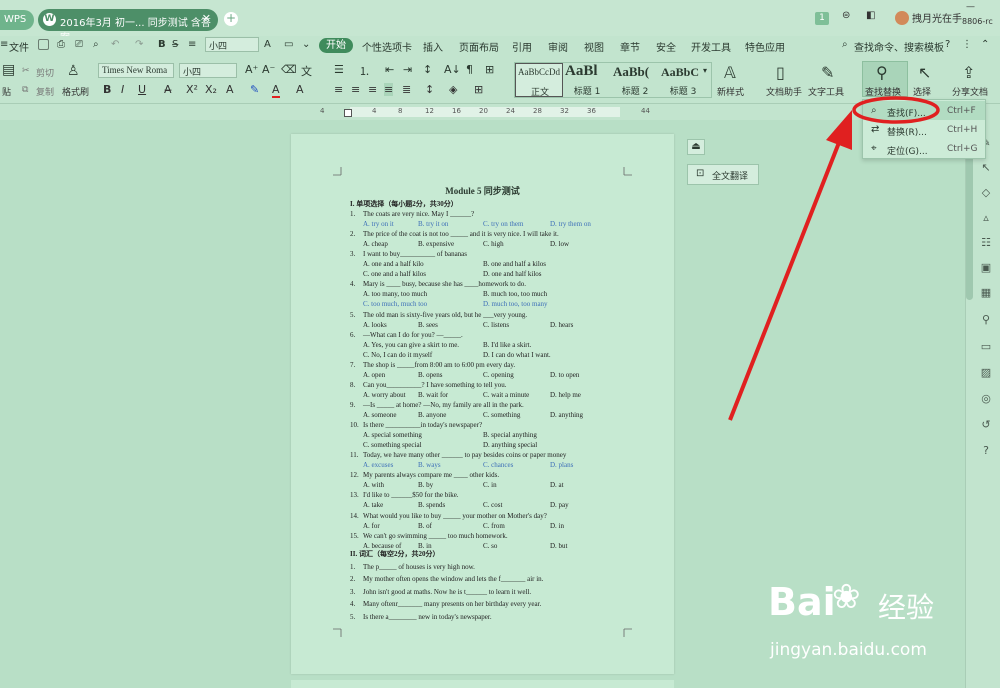 Image resolution: width=1000 pixels, height=688 pixels. I want to click on annotation-arrowhead, so click(839, 130).